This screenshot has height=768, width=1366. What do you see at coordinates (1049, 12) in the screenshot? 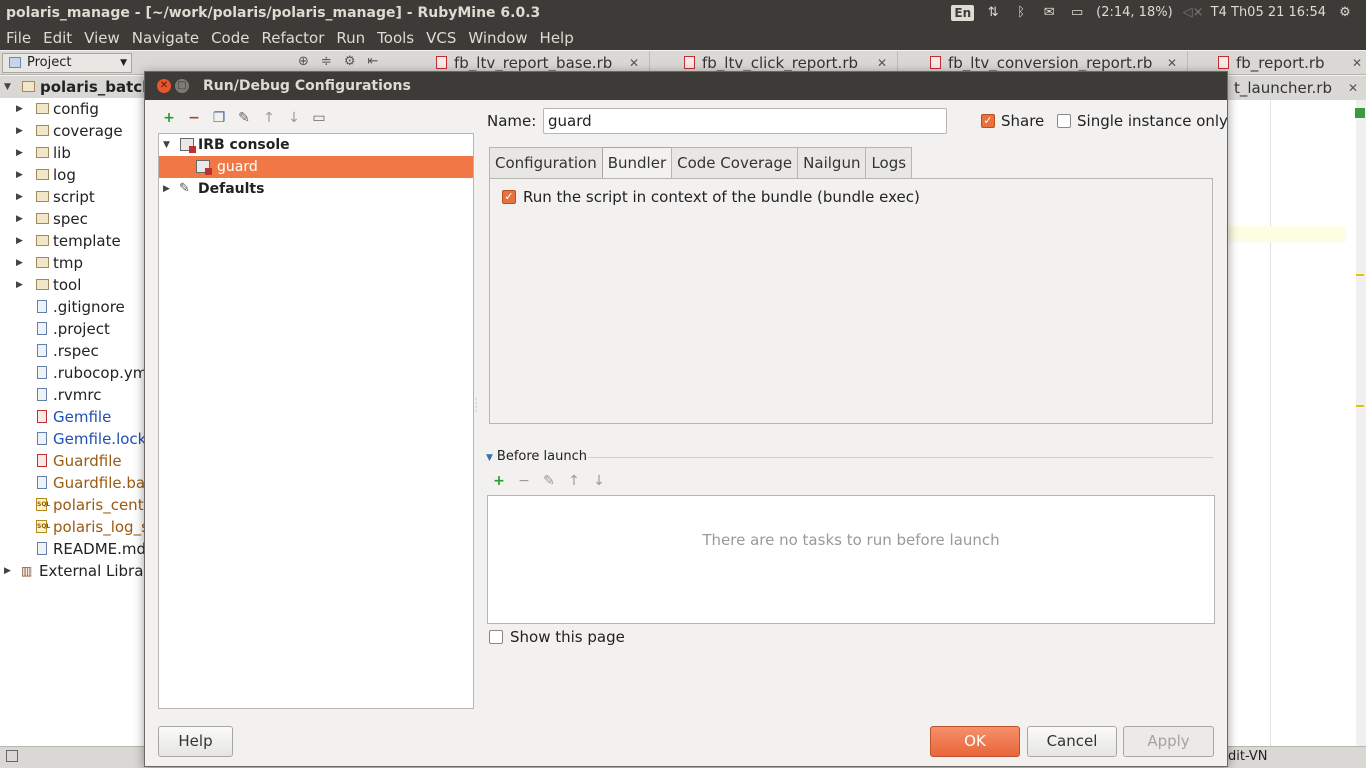
I see `mail-icon: ✉` at bounding box center [1049, 12].